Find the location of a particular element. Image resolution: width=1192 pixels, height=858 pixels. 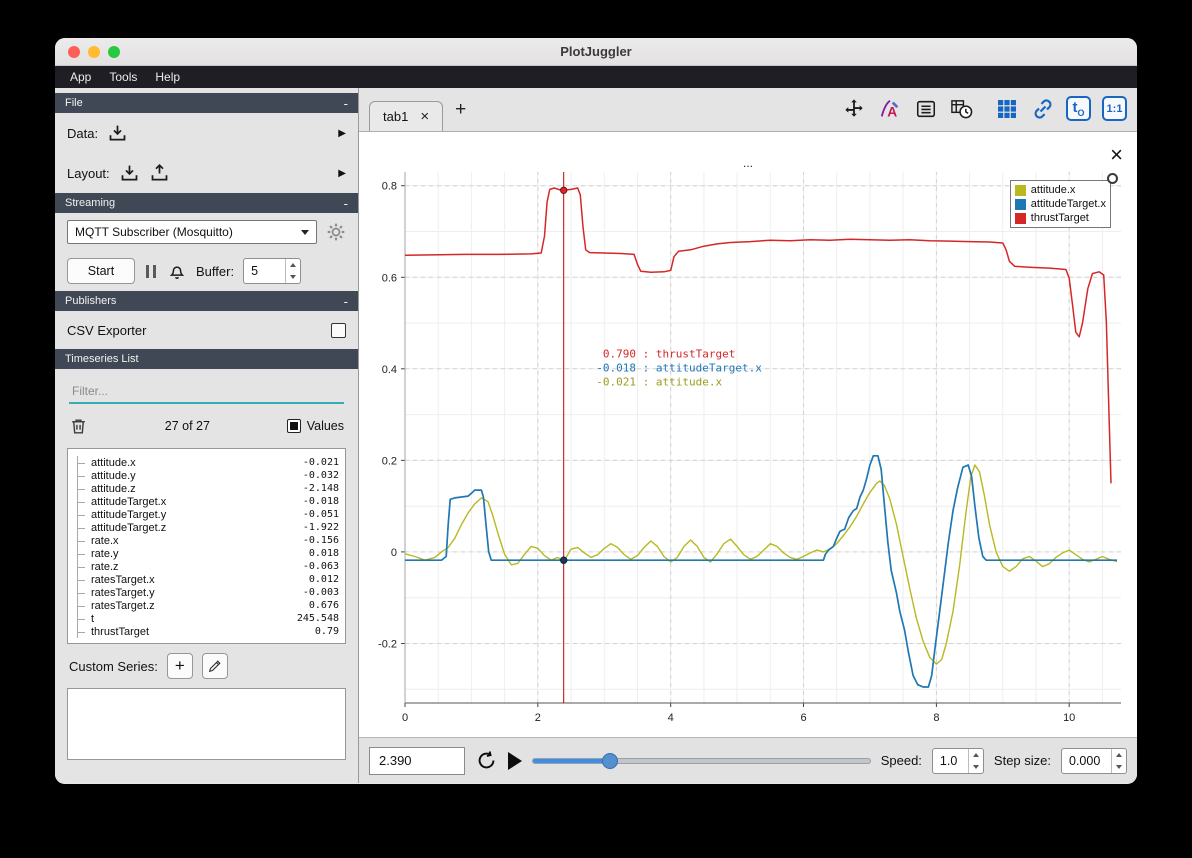

legend-entry: attitudeTarget.x is located at coordinates (1060, 204).